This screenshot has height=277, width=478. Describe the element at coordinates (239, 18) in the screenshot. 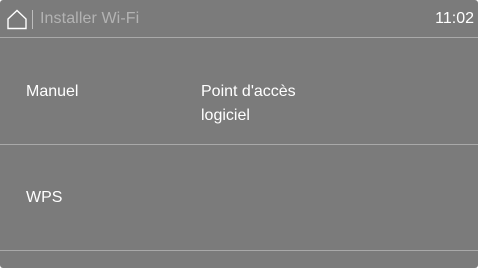

I see `status-bar: Installer Wi-Fi 11:02` at that location.